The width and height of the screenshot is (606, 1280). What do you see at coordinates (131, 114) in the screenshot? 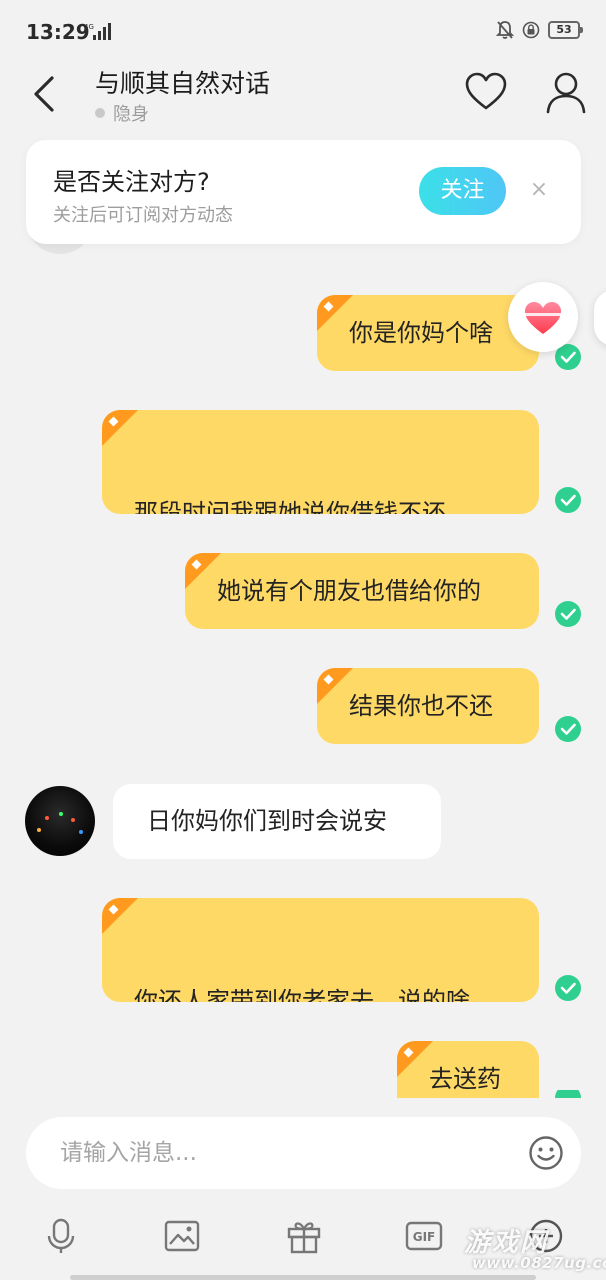
I see `presence-label: 隐身` at bounding box center [131, 114].